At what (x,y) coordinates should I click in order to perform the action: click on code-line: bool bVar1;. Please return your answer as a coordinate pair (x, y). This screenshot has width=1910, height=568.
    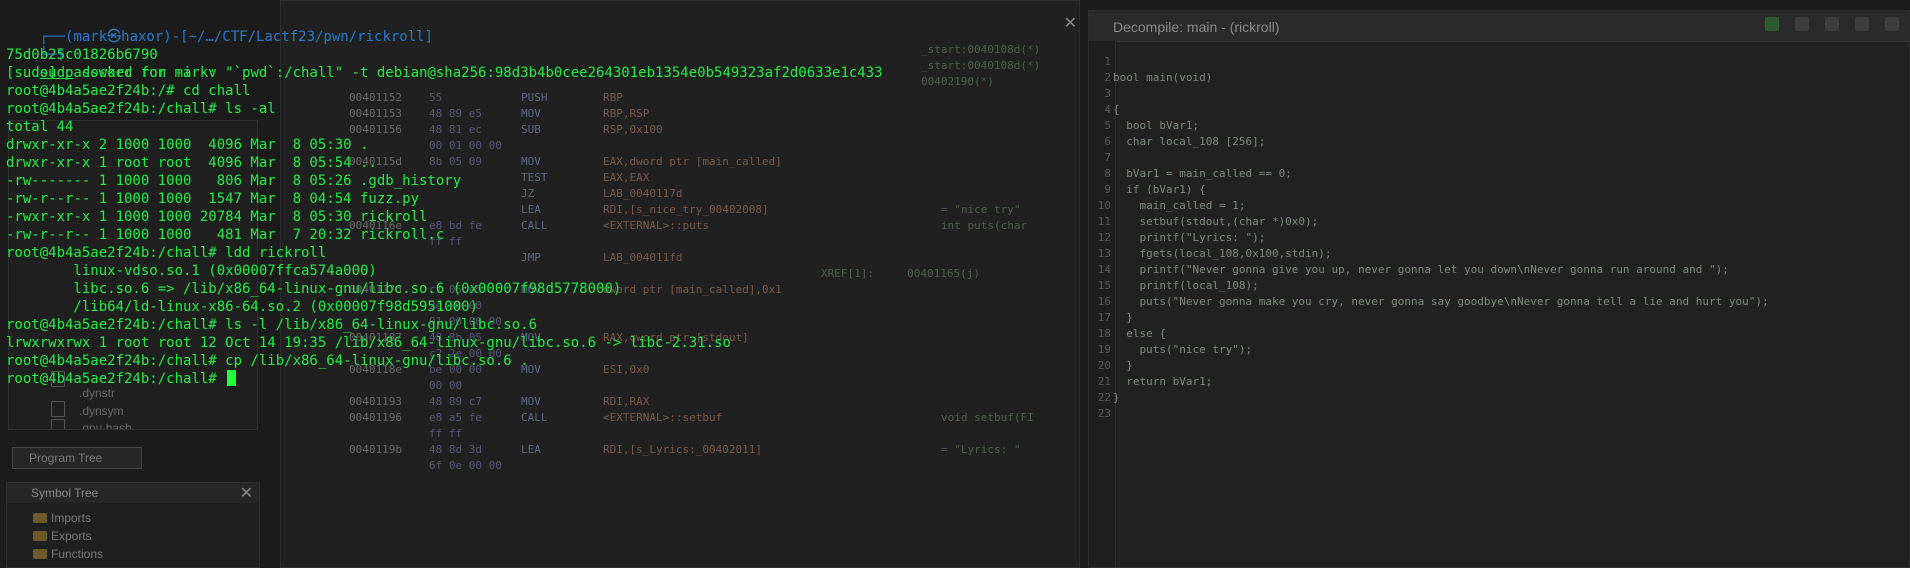
    Looking at the image, I should click on (1156, 125).